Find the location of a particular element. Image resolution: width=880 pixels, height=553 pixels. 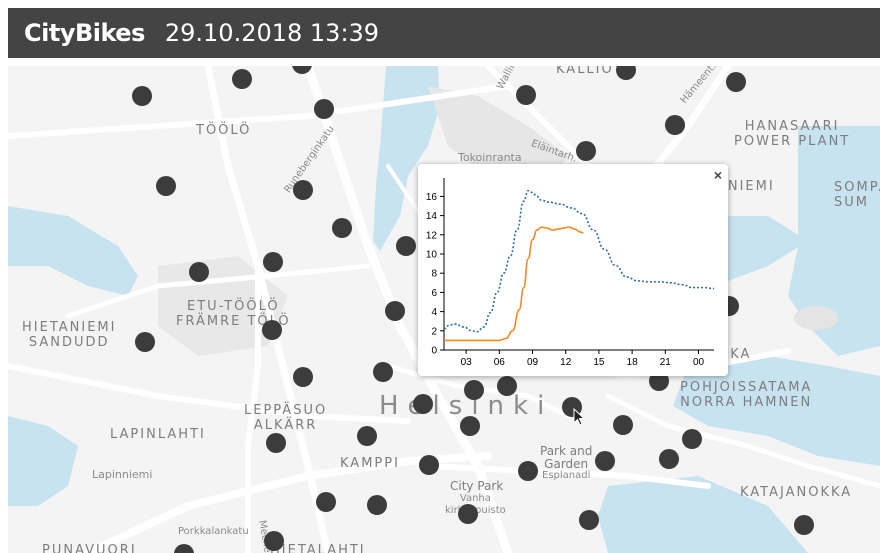

app-header: CityBikes 29.10.2018 13:39 is located at coordinates (444, 33).